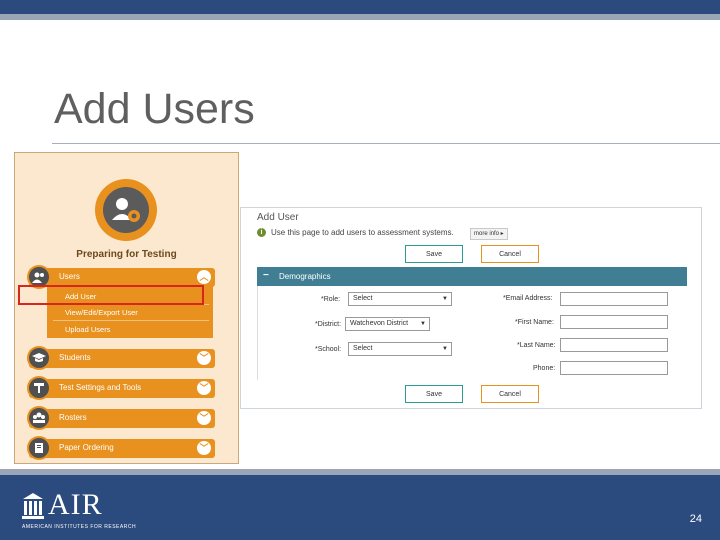 The width and height of the screenshot is (720, 540). Describe the element at coordinates (39, 388) in the screenshot. I see `settings-tools-icon` at that location.